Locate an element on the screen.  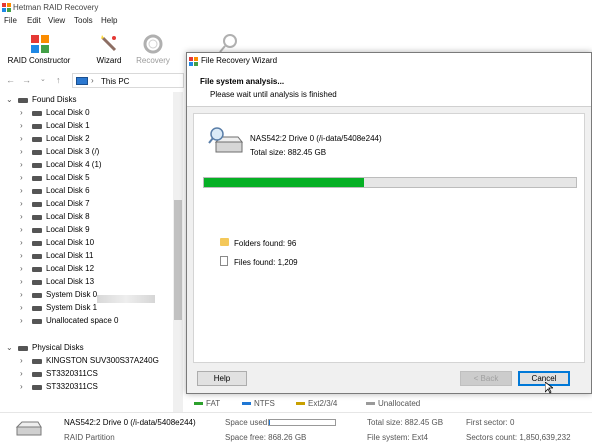
tree-item: › Local Disk 13 is located at coordinates (86, 282).